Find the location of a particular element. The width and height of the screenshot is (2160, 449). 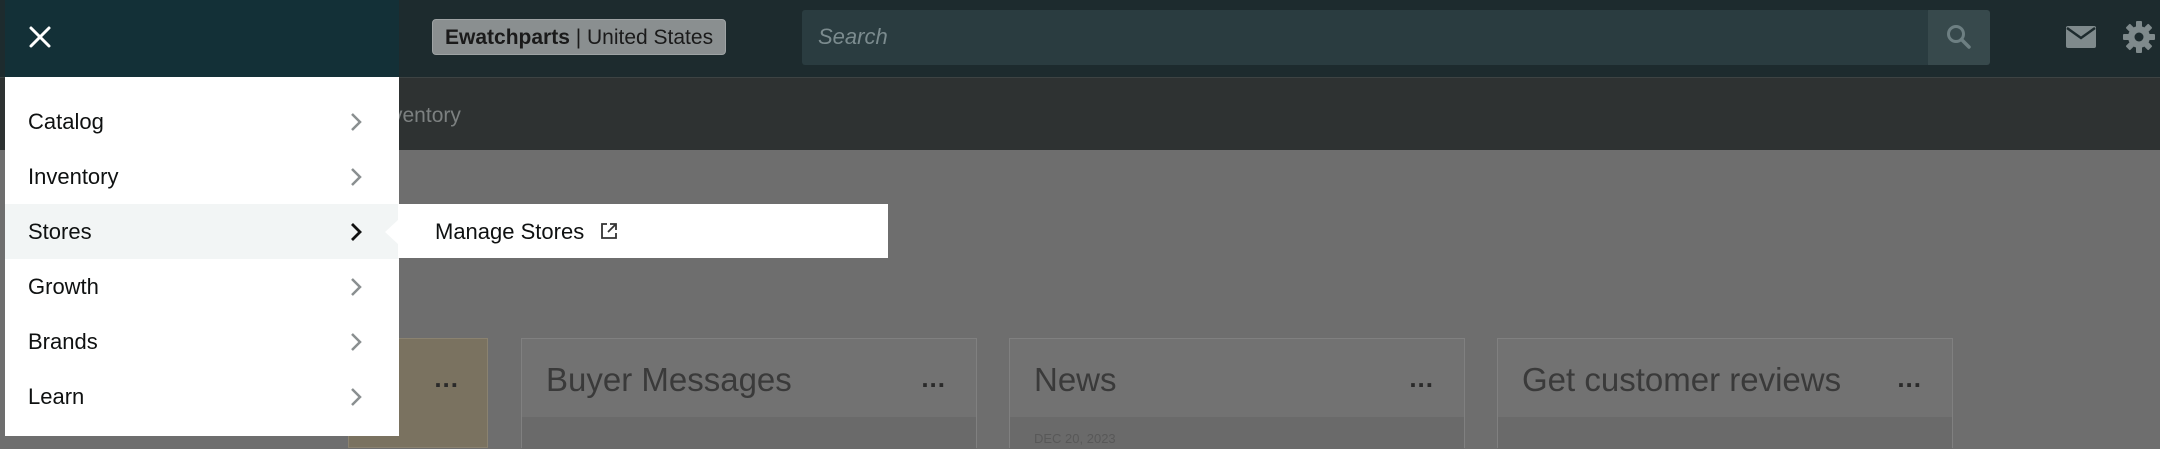

search-button is located at coordinates (1959, 37).